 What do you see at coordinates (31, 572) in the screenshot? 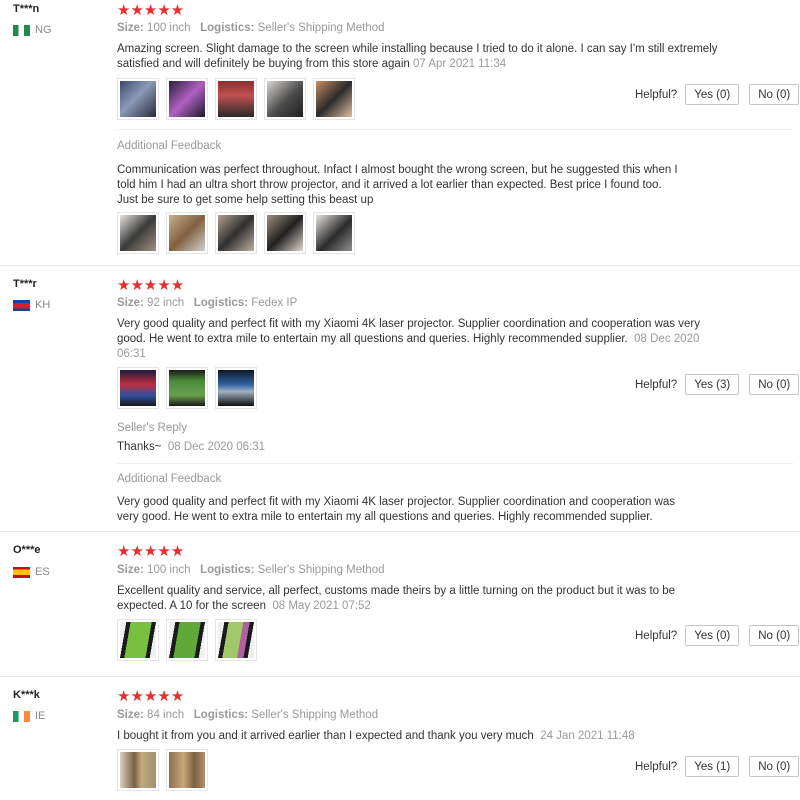
I see `reviewer-country: ES` at bounding box center [31, 572].